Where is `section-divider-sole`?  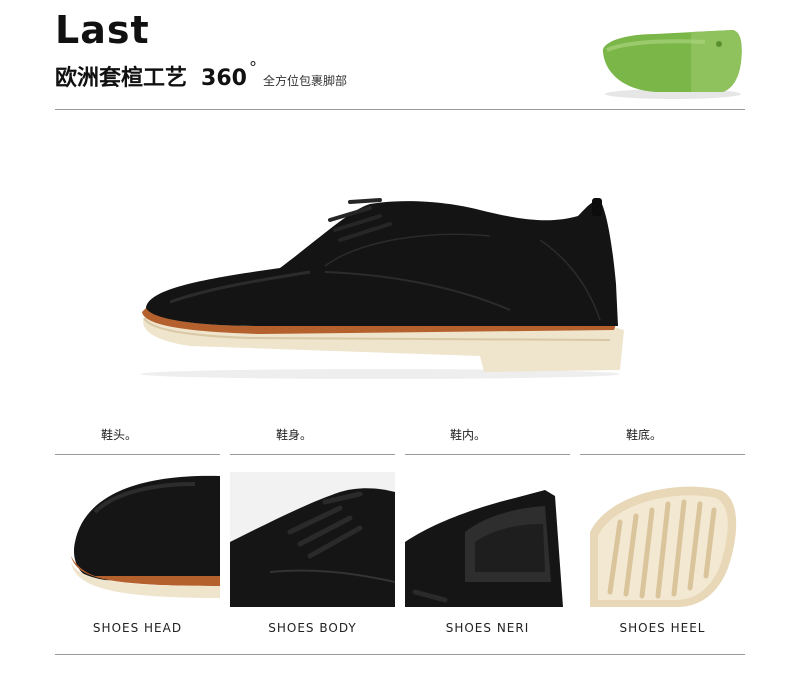
section-divider-sole is located at coordinates (662, 454).